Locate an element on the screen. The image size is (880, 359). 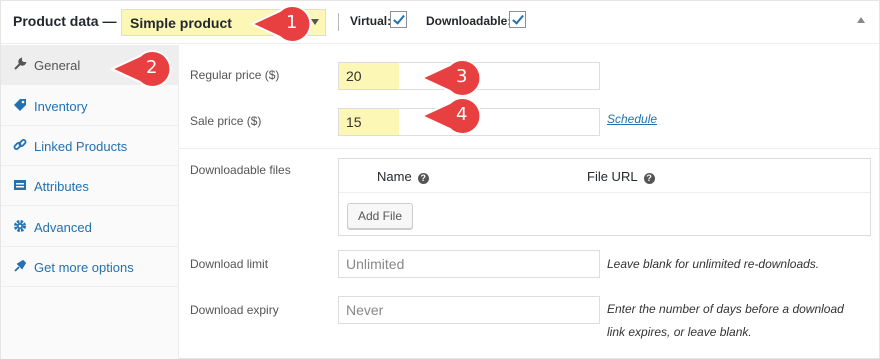
tab-advanced-label: Advanced is located at coordinates (63, 227).